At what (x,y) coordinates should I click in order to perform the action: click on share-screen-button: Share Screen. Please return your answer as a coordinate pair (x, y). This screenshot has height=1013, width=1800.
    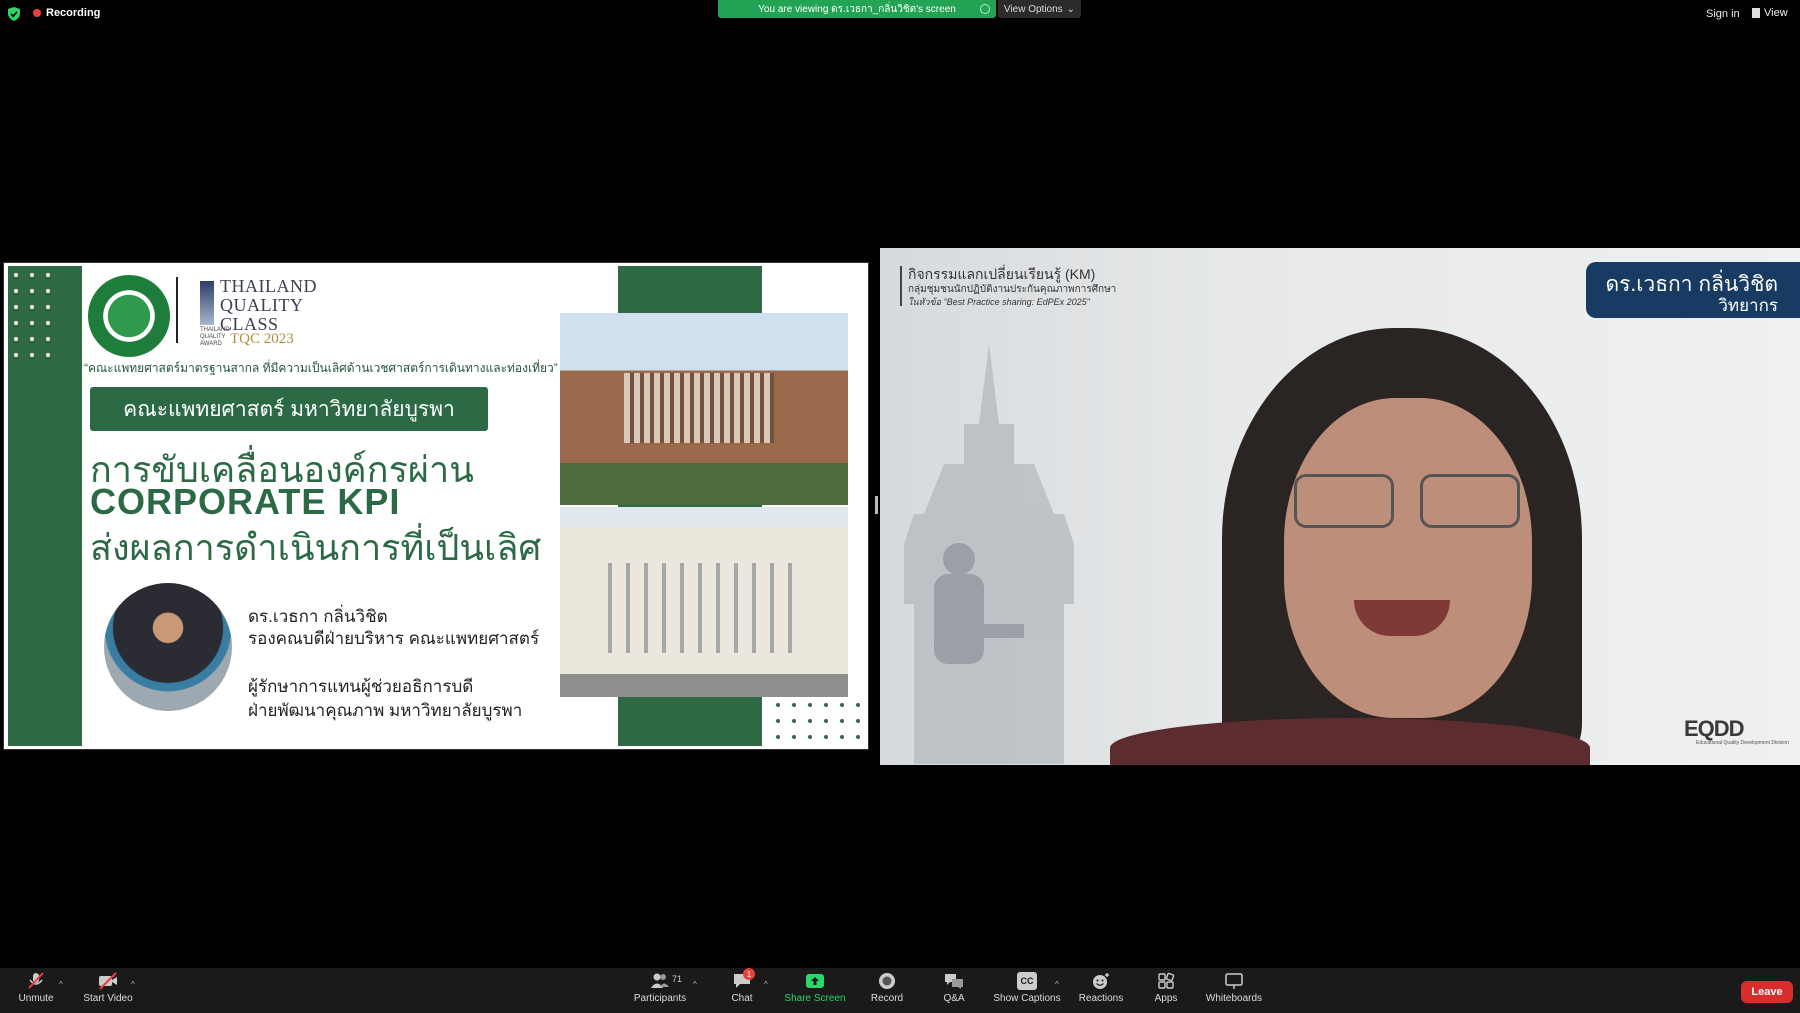
    Looking at the image, I should click on (815, 988).